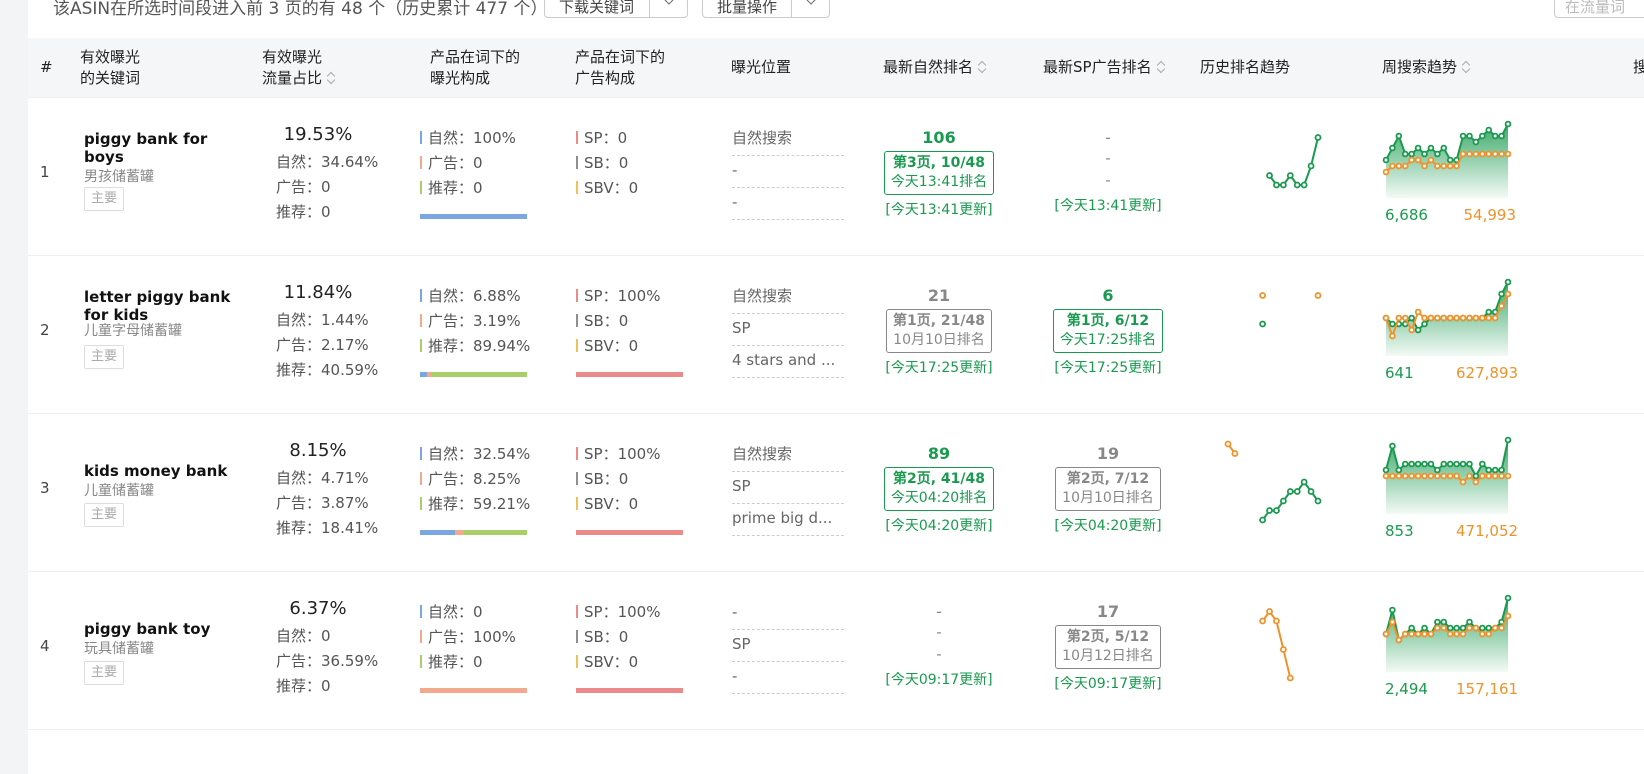  What do you see at coordinates (1104, 67) in the screenshot?
I see `header-sp-rank: 最新SP广告排名` at bounding box center [1104, 67].